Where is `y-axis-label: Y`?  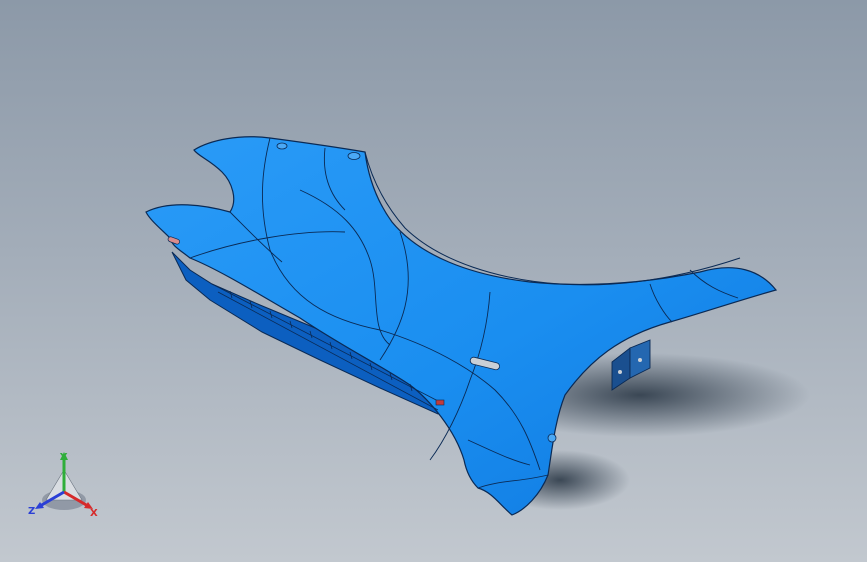 y-axis-label: Y is located at coordinates (63, 457).